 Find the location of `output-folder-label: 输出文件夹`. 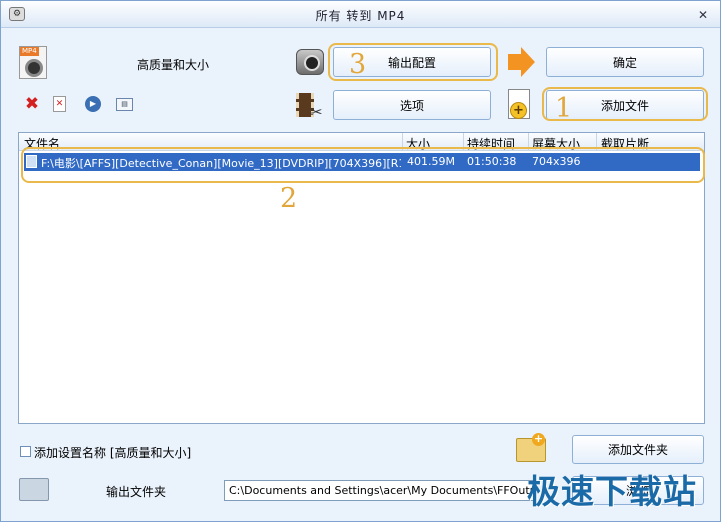

output-folder-label: 输出文件夹 is located at coordinates (136, 492).